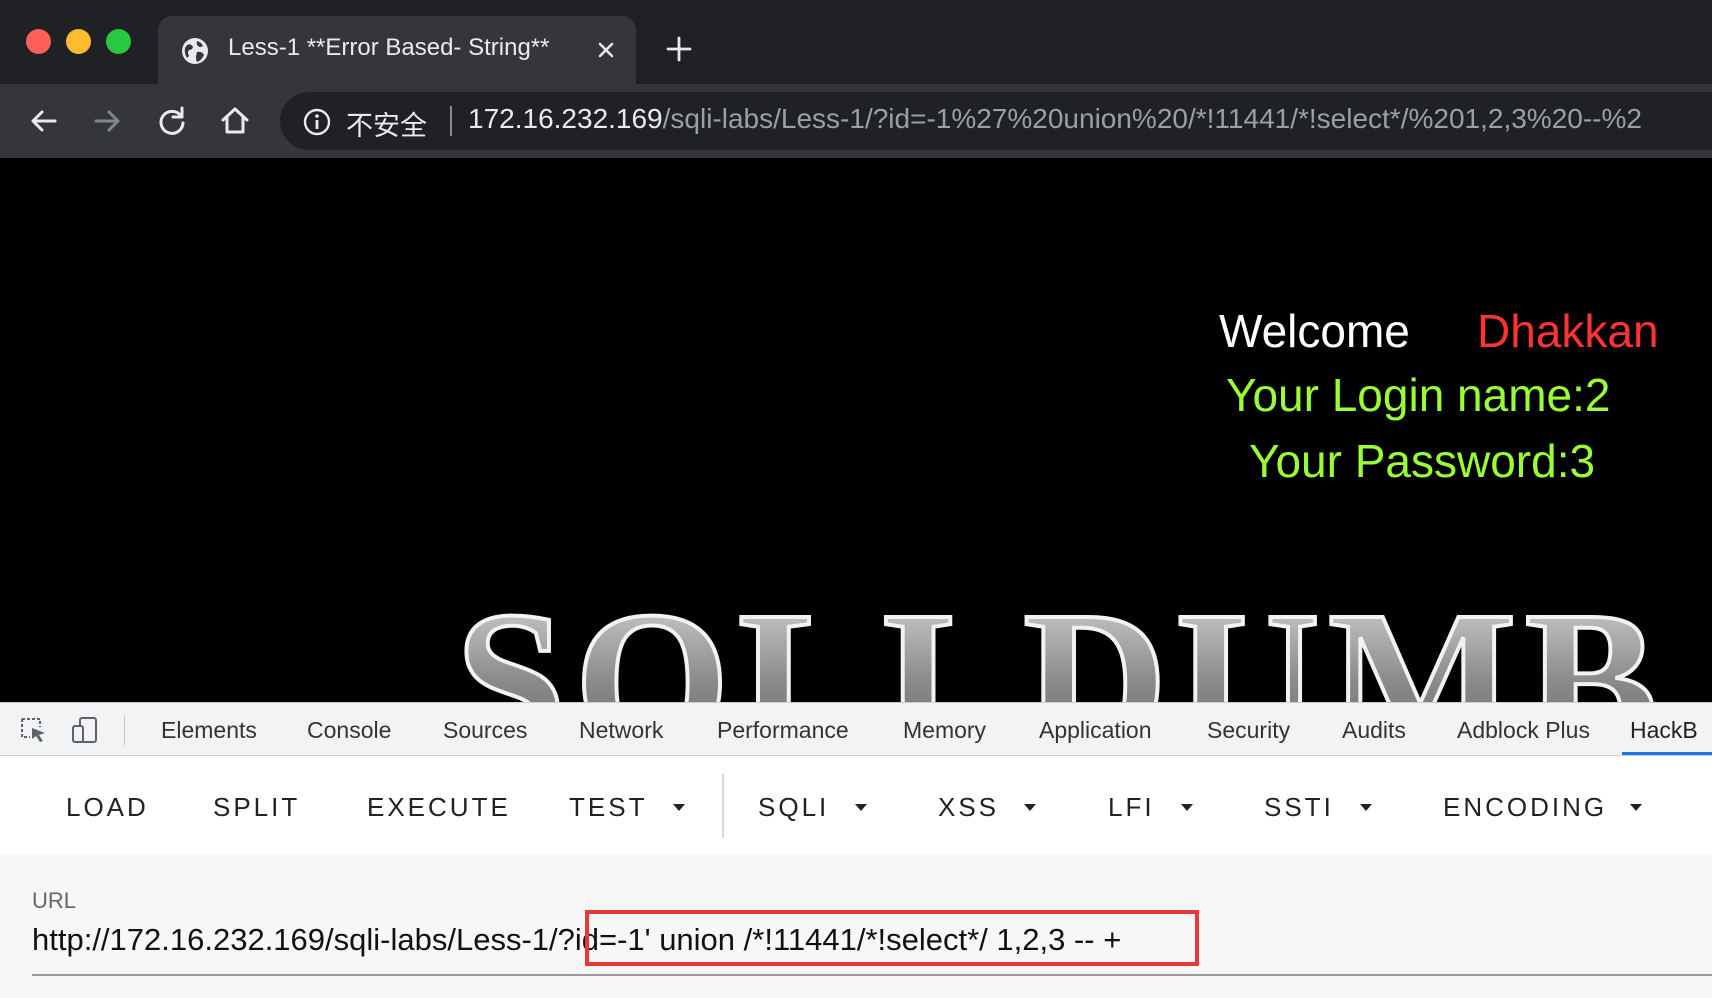 The width and height of the screenshot is (1712, 998). What do you see at coordinates (1374, 730) in the screenshot?
I see `tab-audits: Audits` at bounding box center [1374, 730].